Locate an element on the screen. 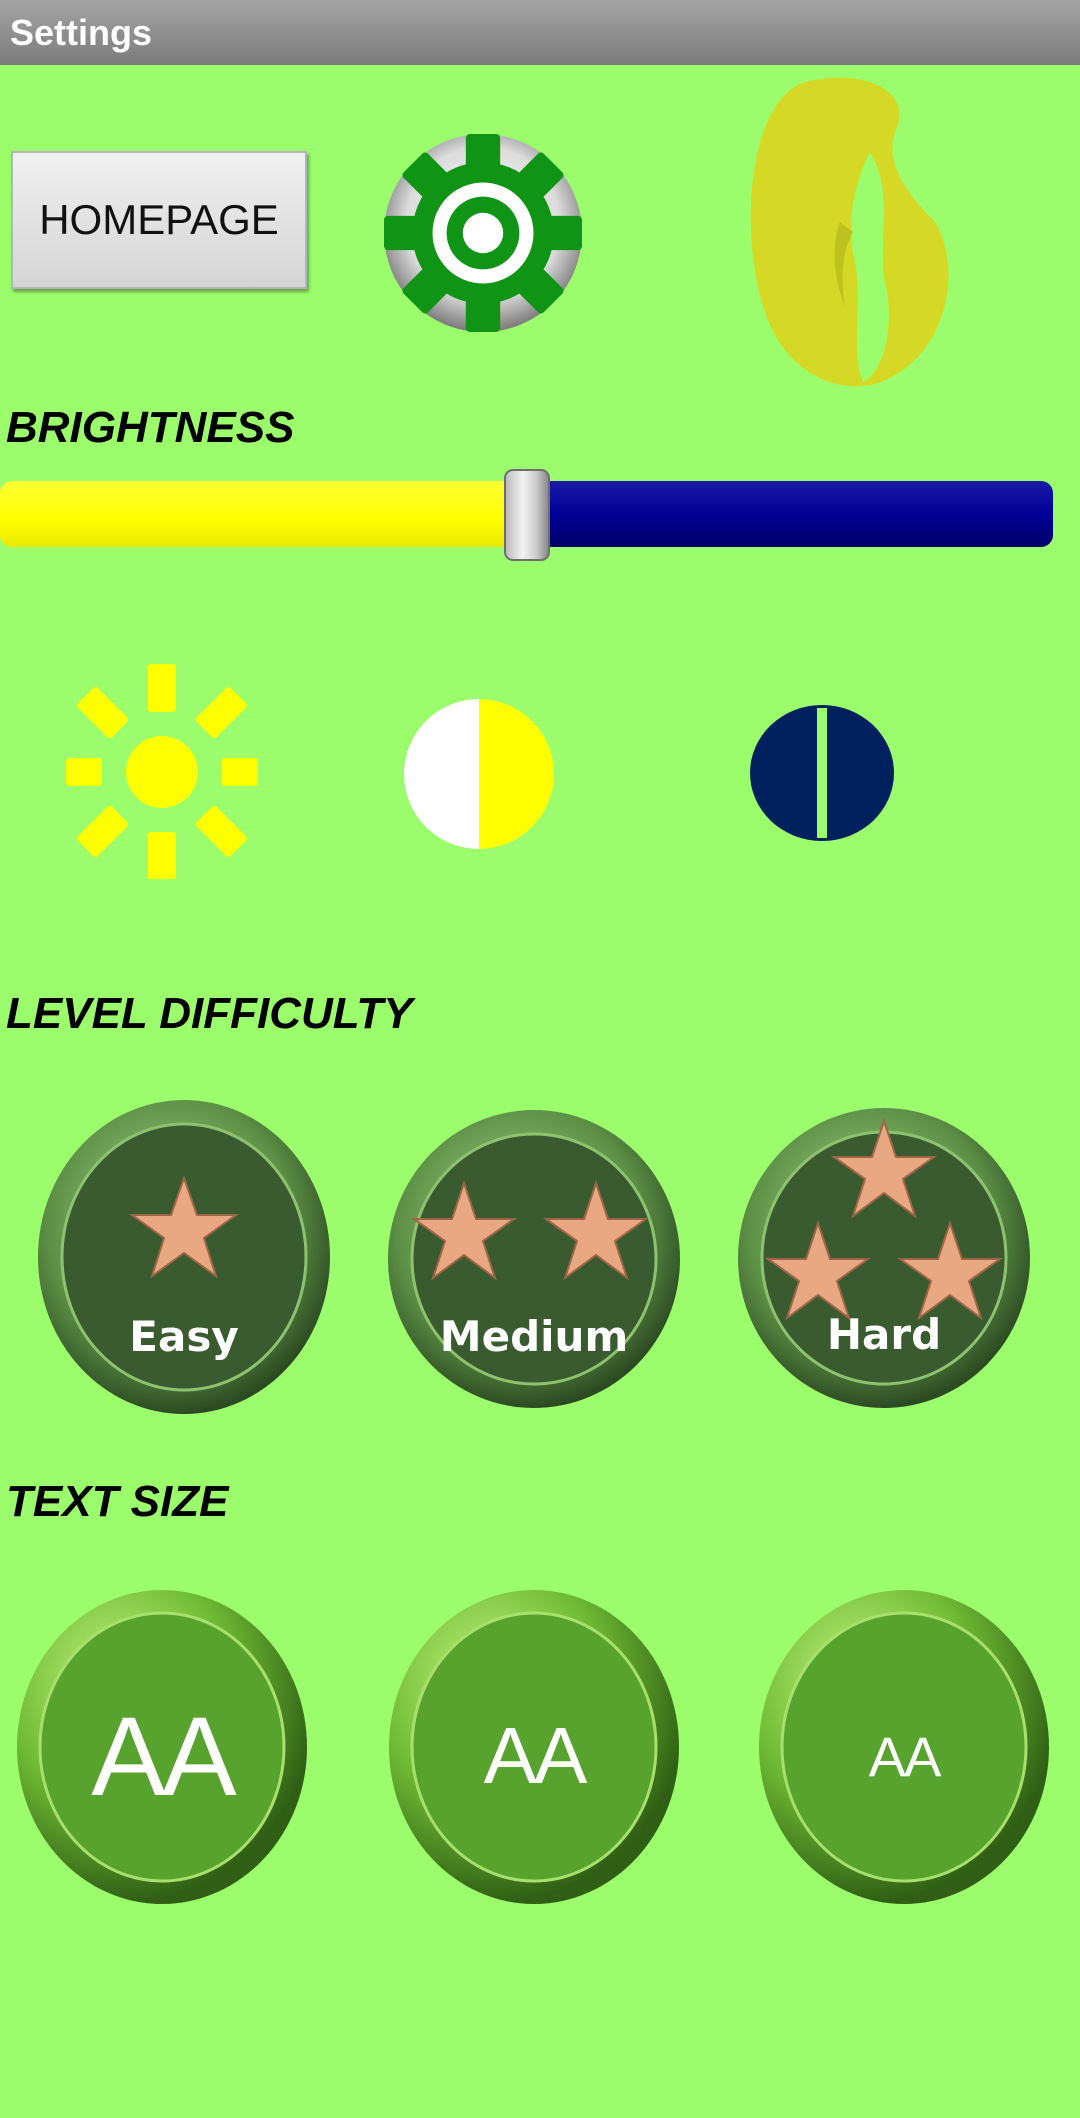 This screenshot has width=1080, height=2118. brightness-slider-thumb is located at coordinates (527, 515).